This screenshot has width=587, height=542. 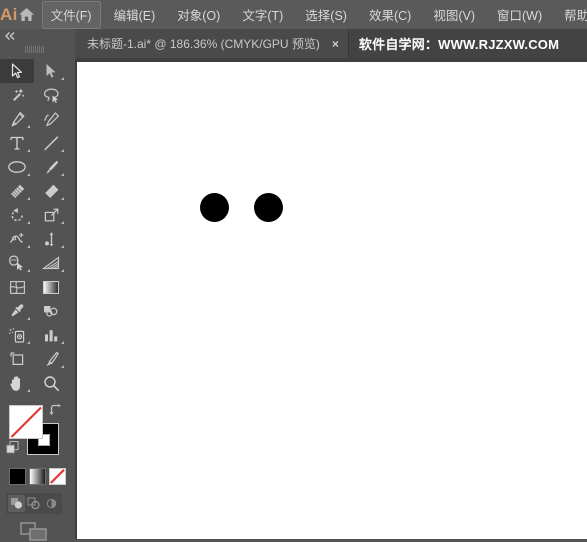 I want to click on menu-item-file: 文件(F), so click(x=71, y=14).